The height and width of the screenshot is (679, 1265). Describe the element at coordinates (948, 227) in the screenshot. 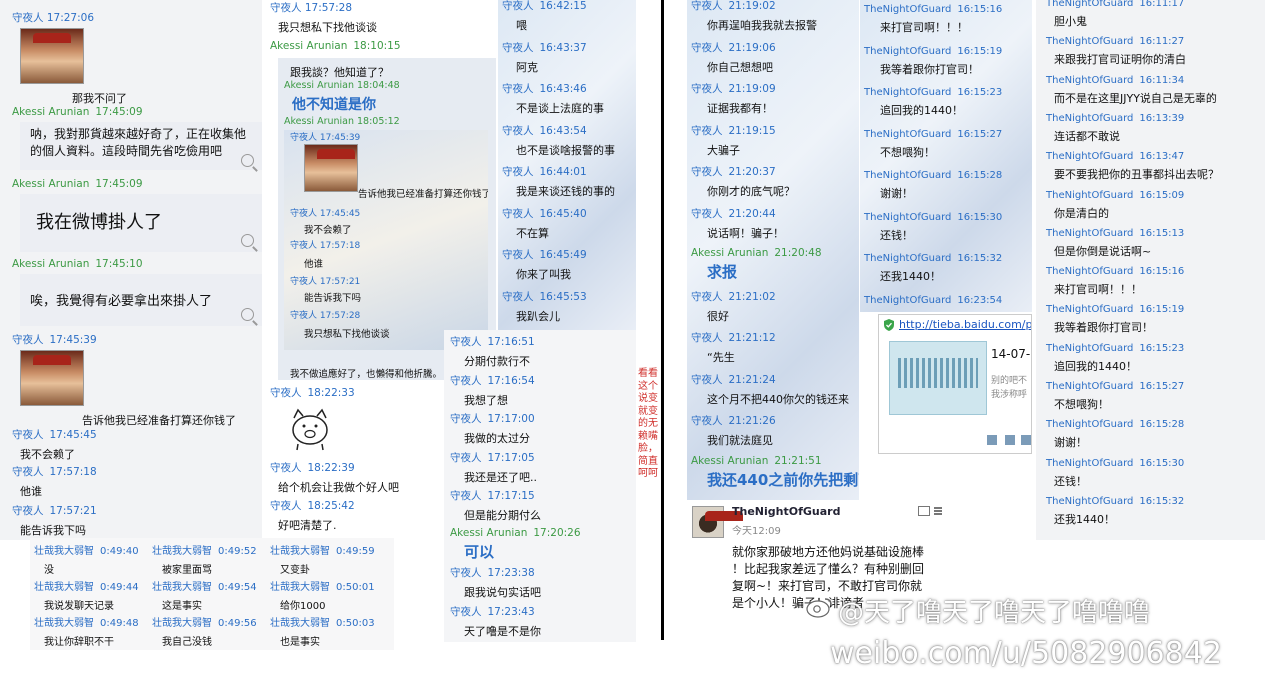

I see `chat-message: TheNightOfGuard 16:15:30 还钱！` at that location.